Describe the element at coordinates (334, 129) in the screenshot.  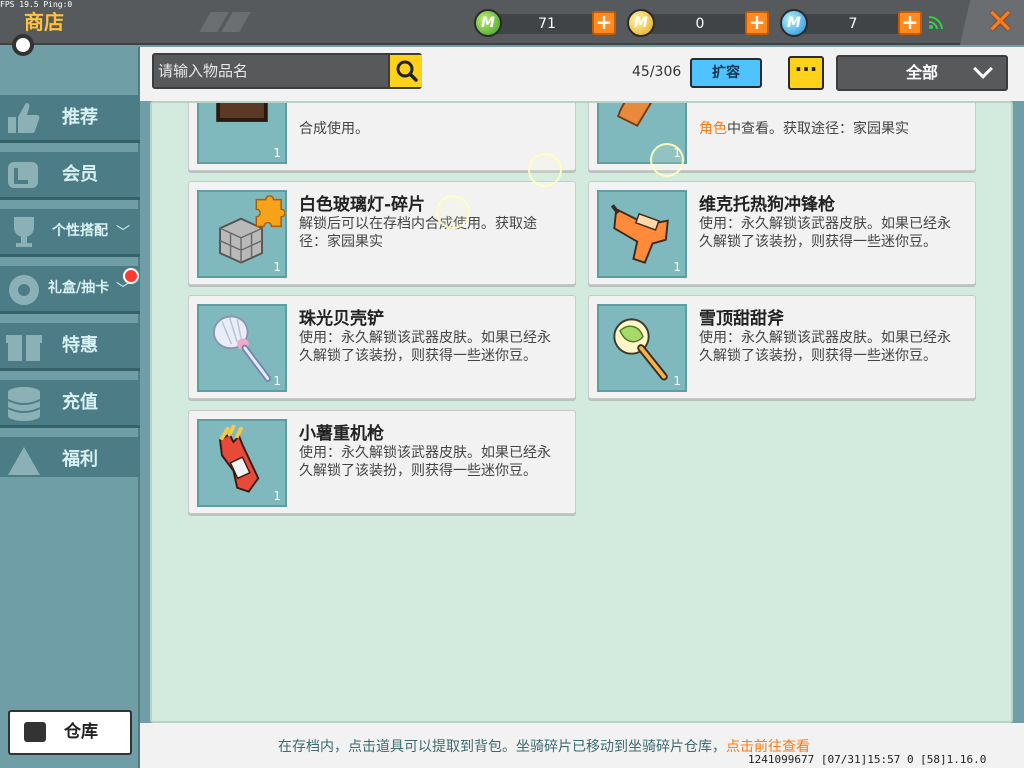
I see `item-desc: 合成使用。` at that location.